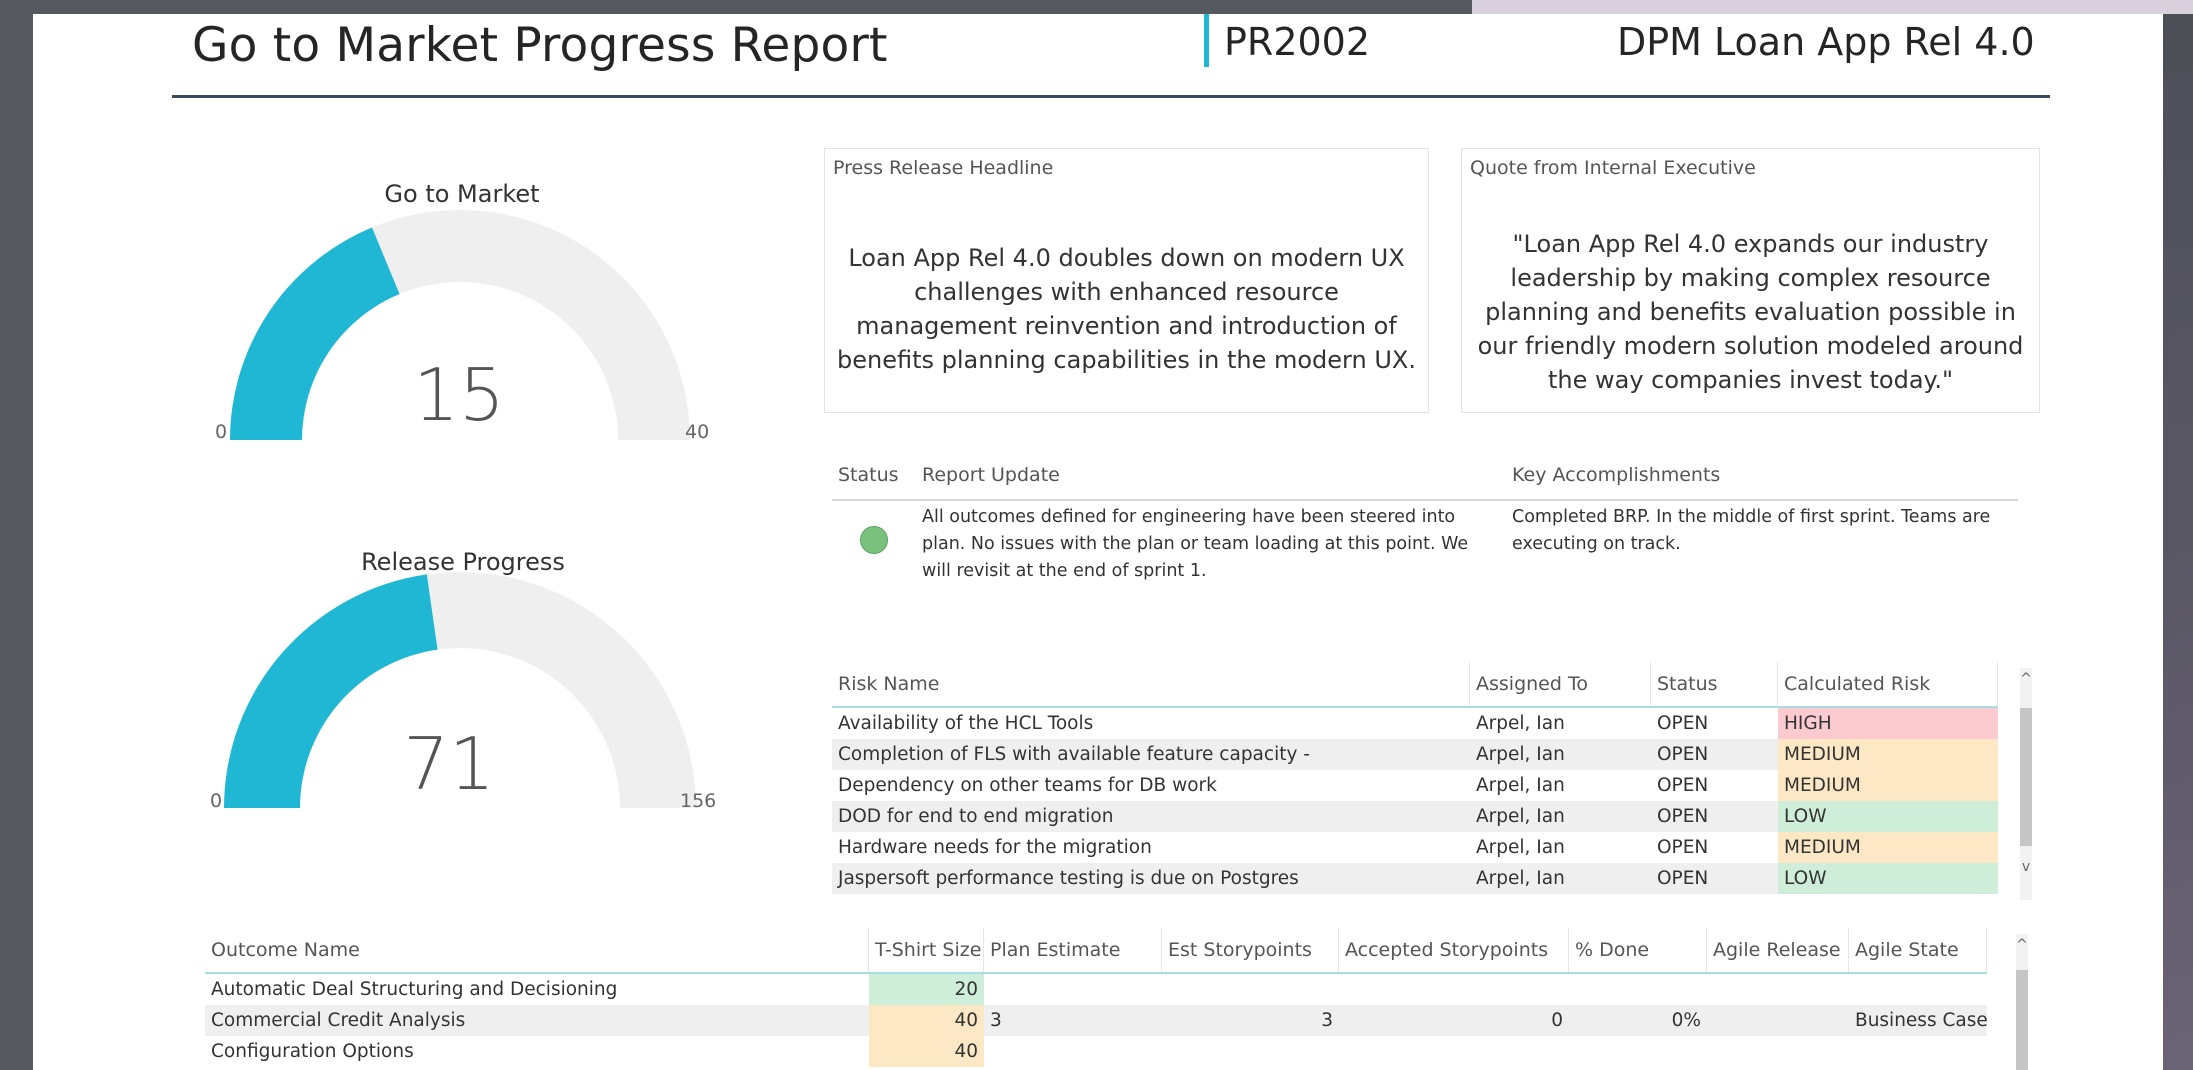 Image resolution: width=2193 pixels, height=1070 pixels. I want to click on status-header: Status, so click(868, 475).